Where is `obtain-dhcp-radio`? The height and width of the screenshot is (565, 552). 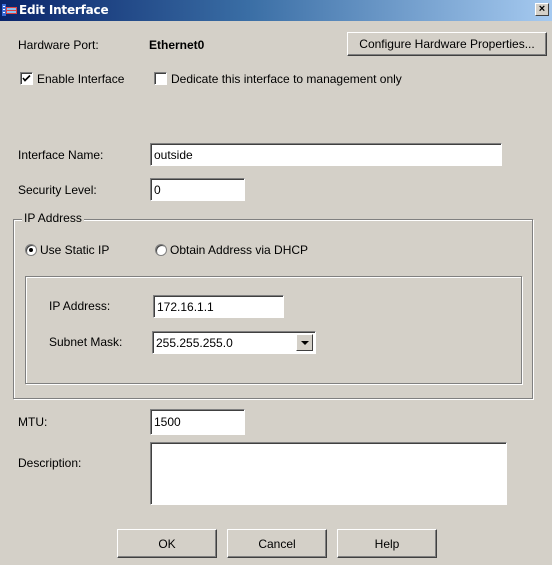 obtain-dhcp-radio is located at coordinates (161, 250).